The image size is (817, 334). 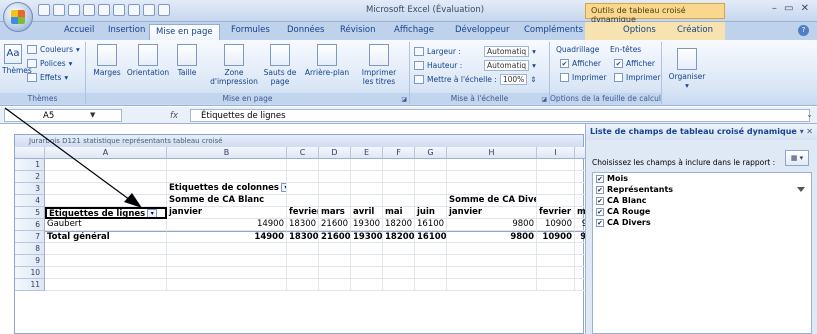 I want to click on cell-b8, so click(x=227, y=249).